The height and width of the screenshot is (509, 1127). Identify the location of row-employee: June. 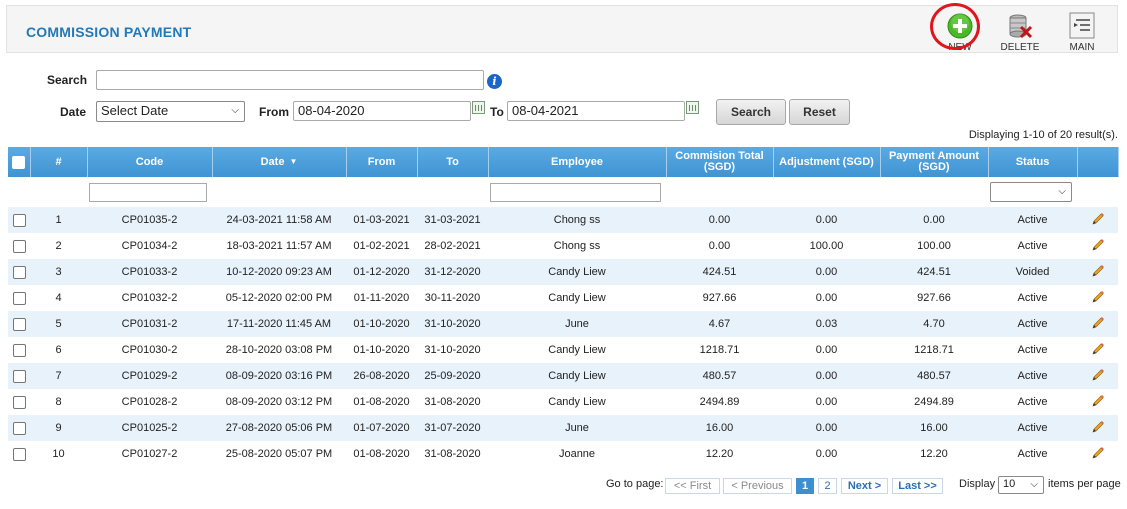
(577, 324).